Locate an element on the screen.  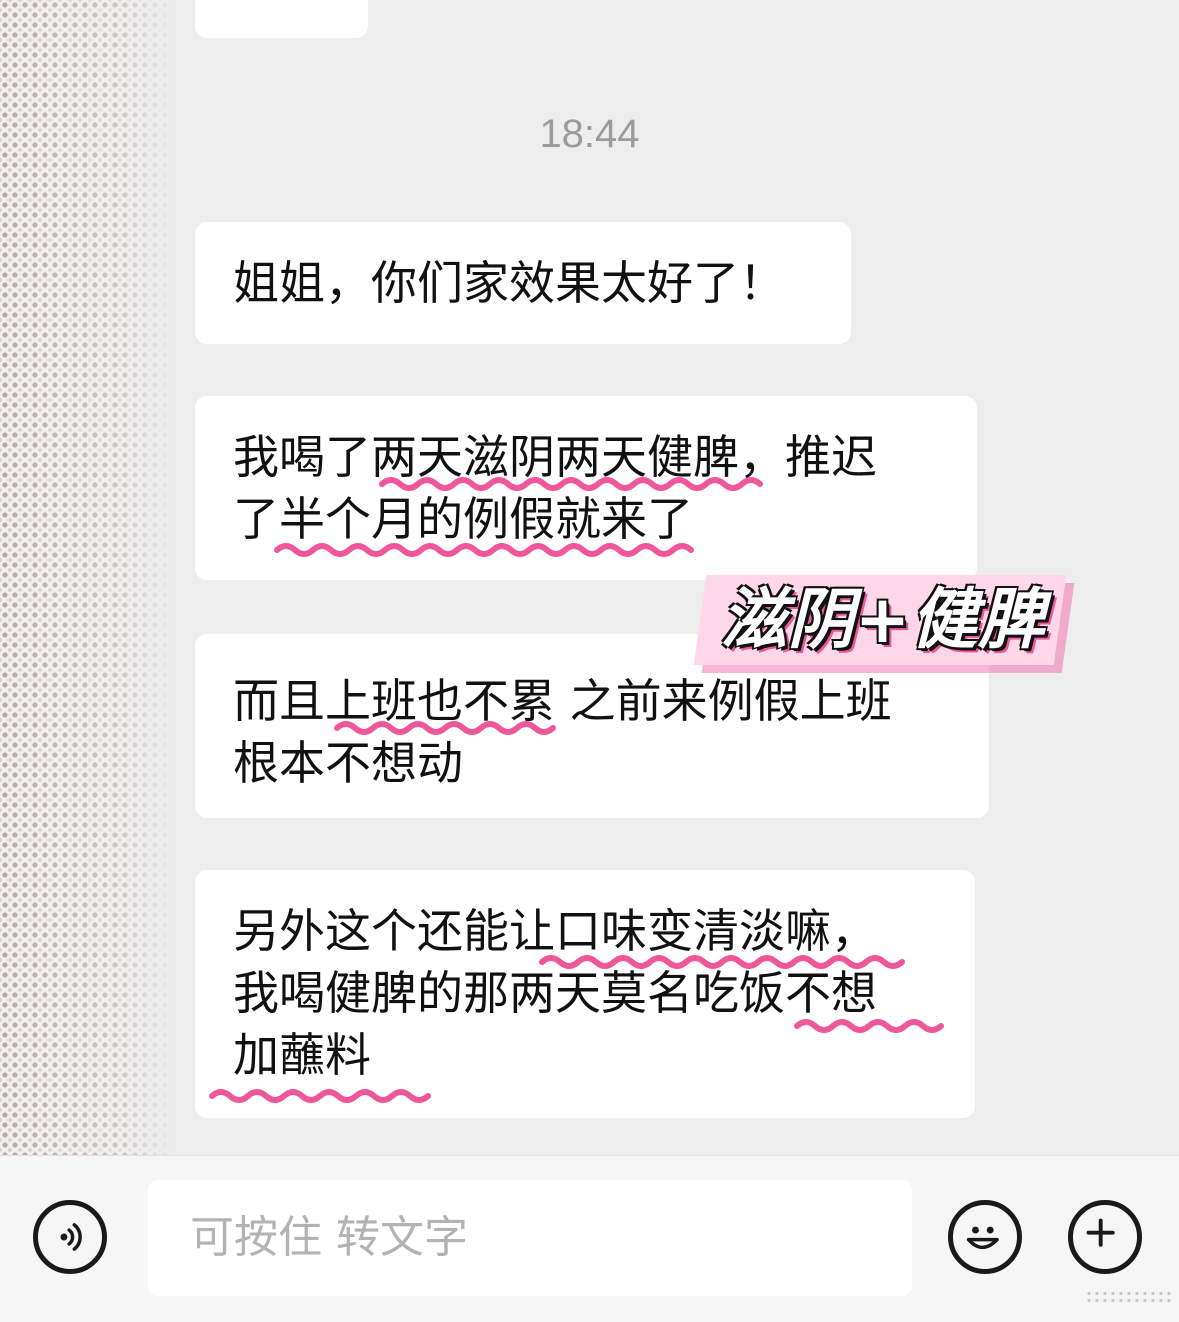
watermark-dots is located at coordinates (1130, 1297).